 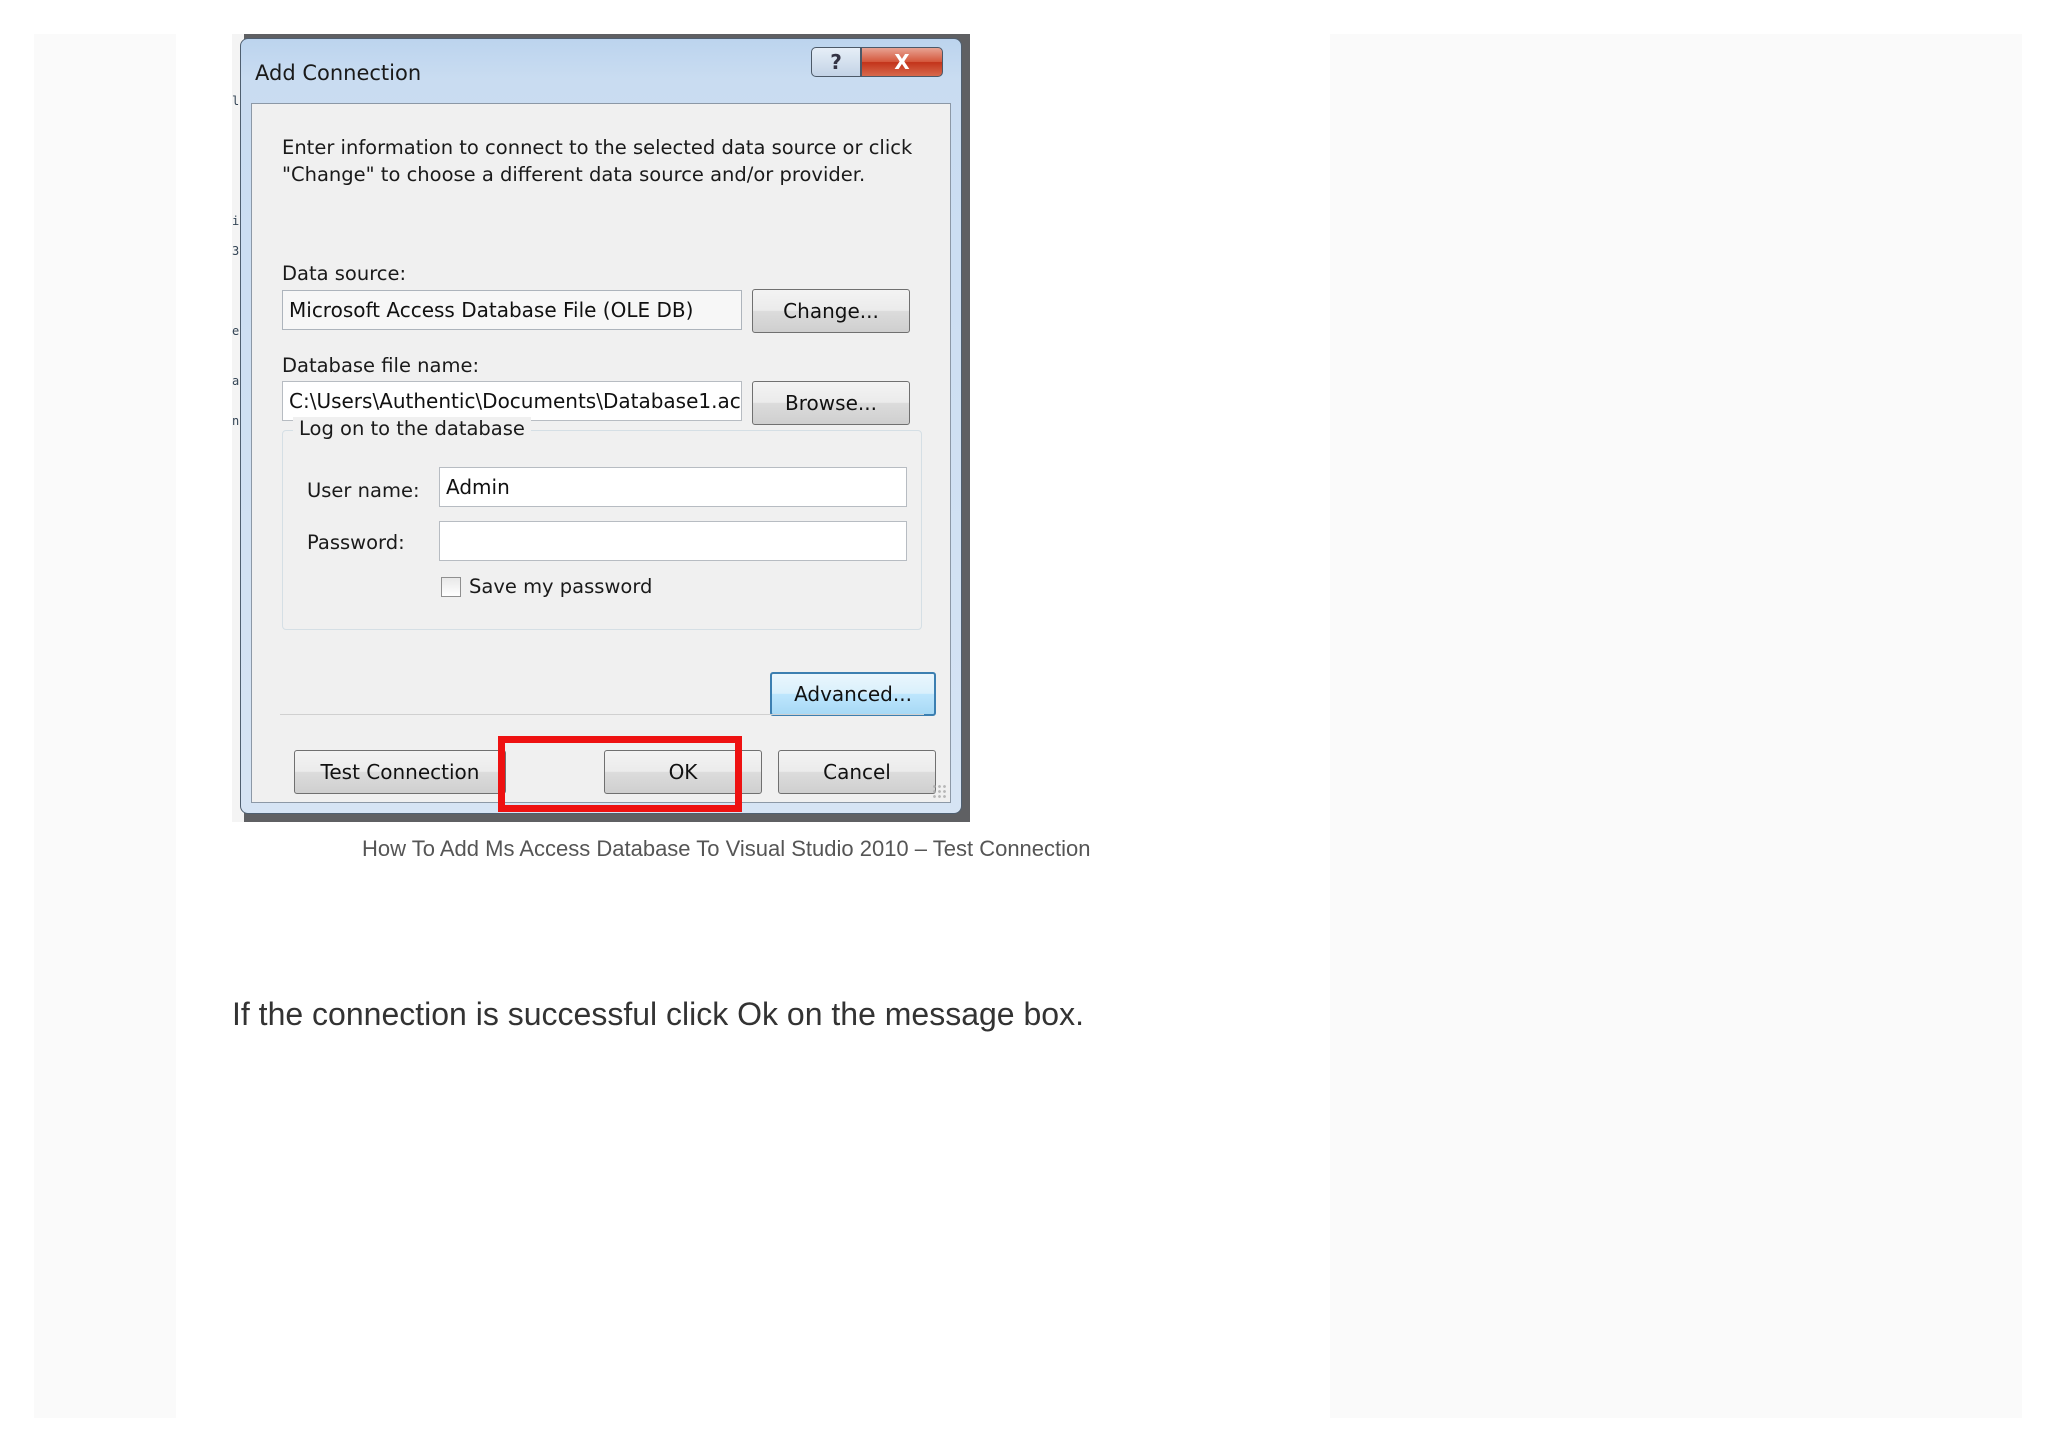 What do you see at coordinates (400, 772) in the screenshot?
I see `test-connection-button: Test Connection` at bounding box center [400, 772].